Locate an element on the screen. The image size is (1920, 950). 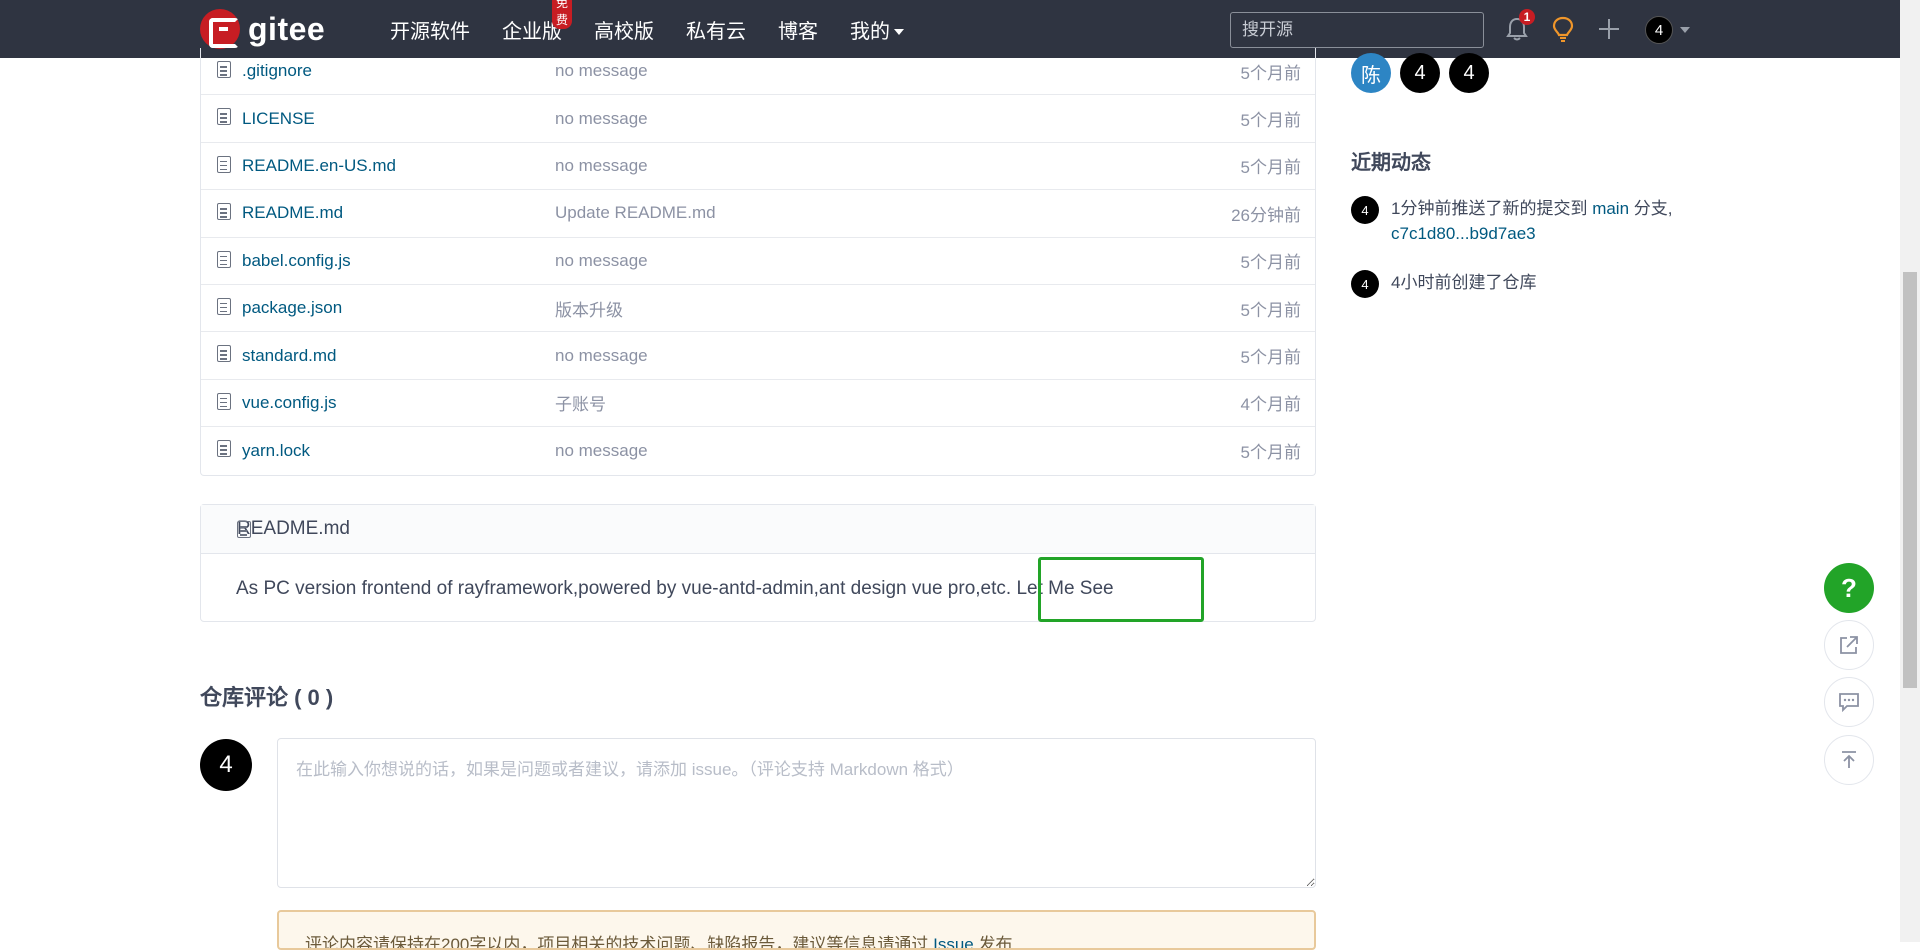
file-name-link: babel.config.js is located at coordinates (296, 261).